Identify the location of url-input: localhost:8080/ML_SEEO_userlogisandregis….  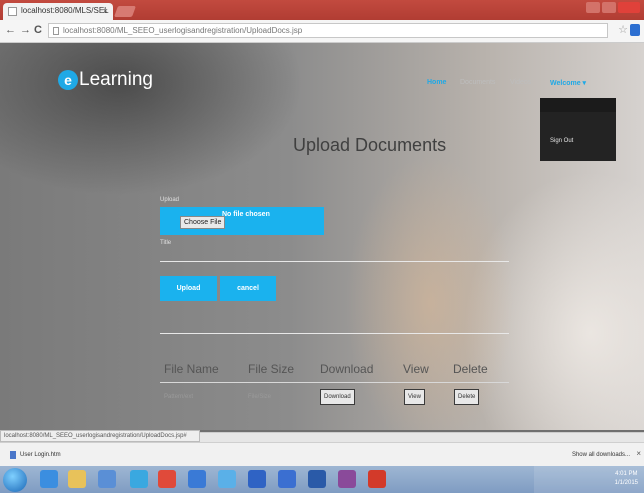
(328, 30).